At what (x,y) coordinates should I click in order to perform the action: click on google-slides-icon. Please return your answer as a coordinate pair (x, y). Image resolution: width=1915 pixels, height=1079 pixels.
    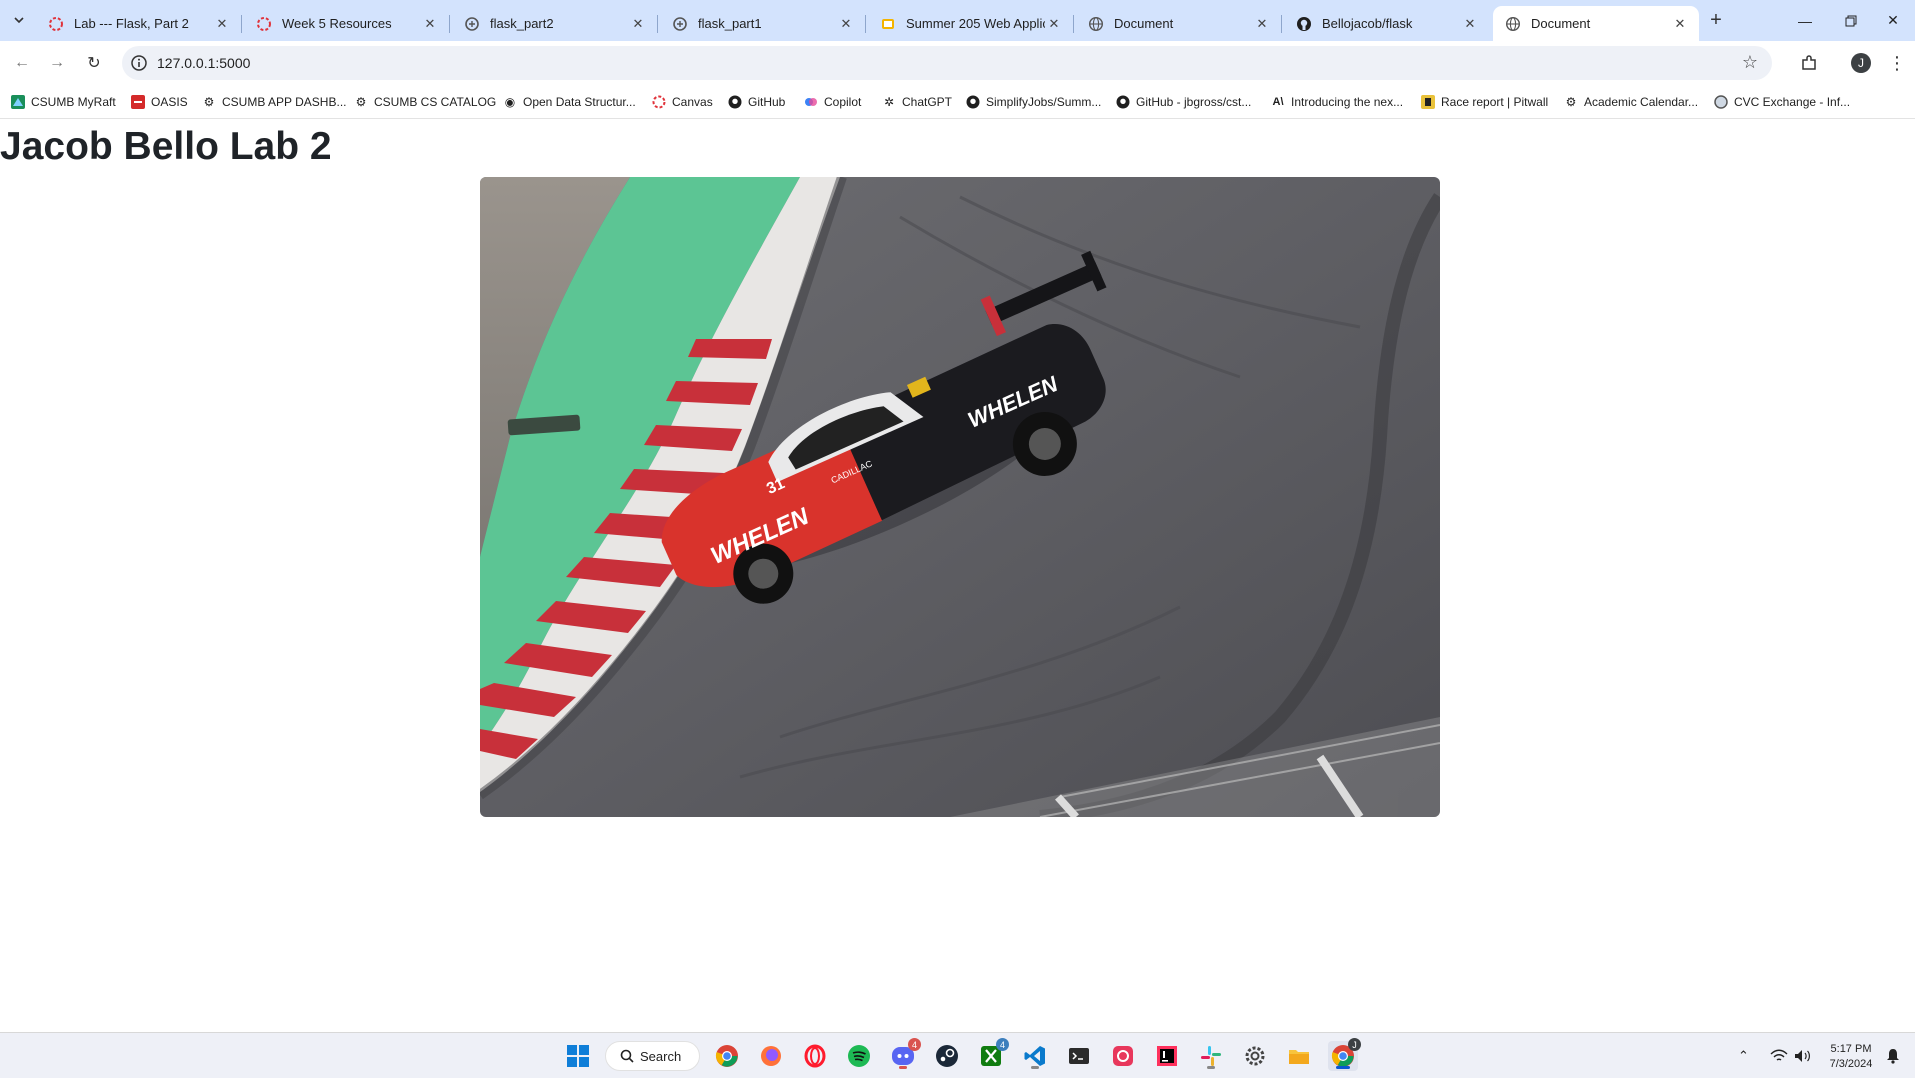
    Looking at the image, I should click on (888, 24).